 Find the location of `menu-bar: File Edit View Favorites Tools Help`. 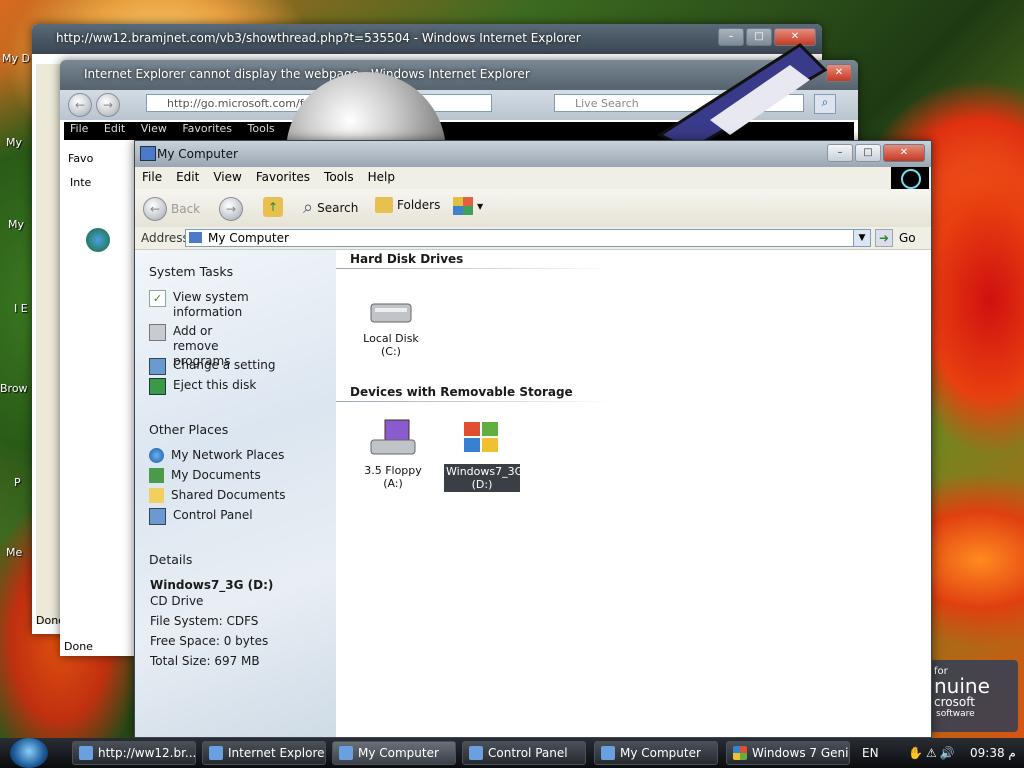

menu-bar: File Edit View Favorites Tools Help is located at coordinates (533, 178).